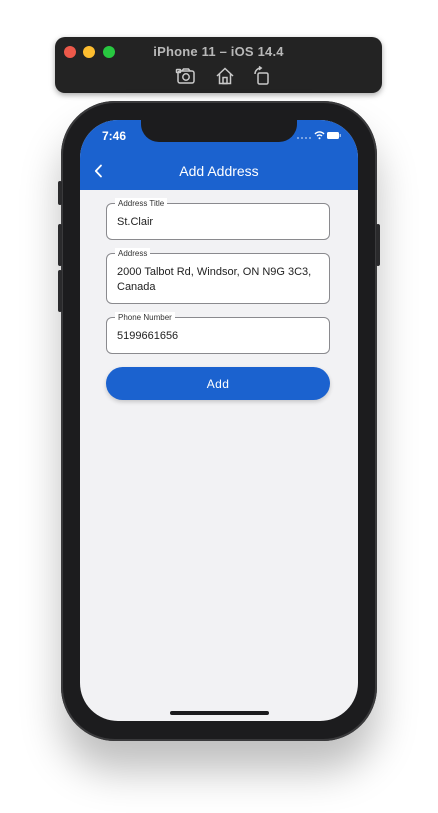 Image resolution: width=438 pixels, height=813 pixels. Describe the element at coordinates (145, 317) in the screenshot. I see `phone-number-label: Phone Number` at that location.